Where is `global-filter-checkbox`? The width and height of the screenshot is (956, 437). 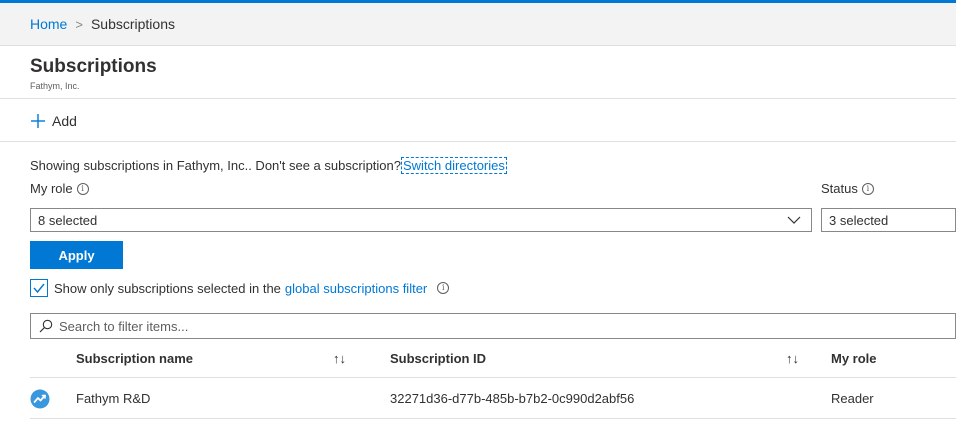 global-filter-checkbox is located at coordinates (39, 288).